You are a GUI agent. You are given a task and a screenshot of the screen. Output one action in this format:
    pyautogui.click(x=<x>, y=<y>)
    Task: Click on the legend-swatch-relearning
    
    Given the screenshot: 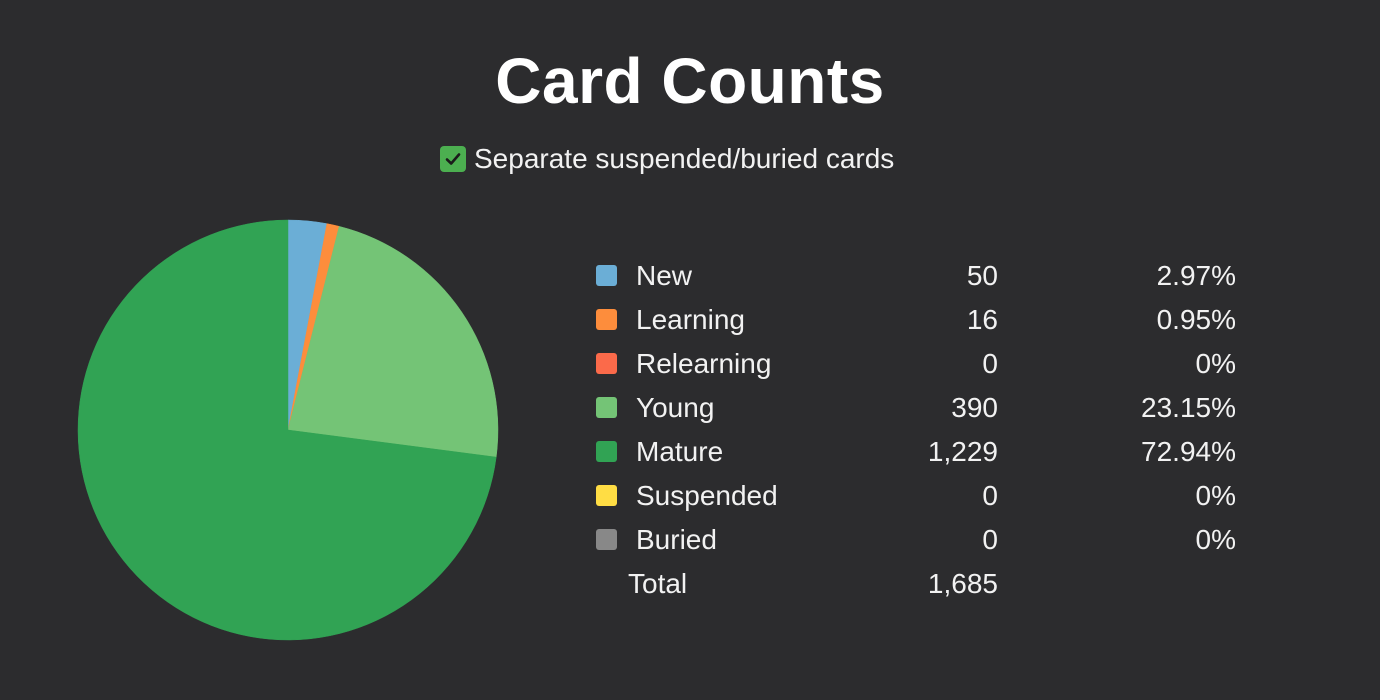 What is the action you would take?
    pyautogui.click(x=606, y=363)
    